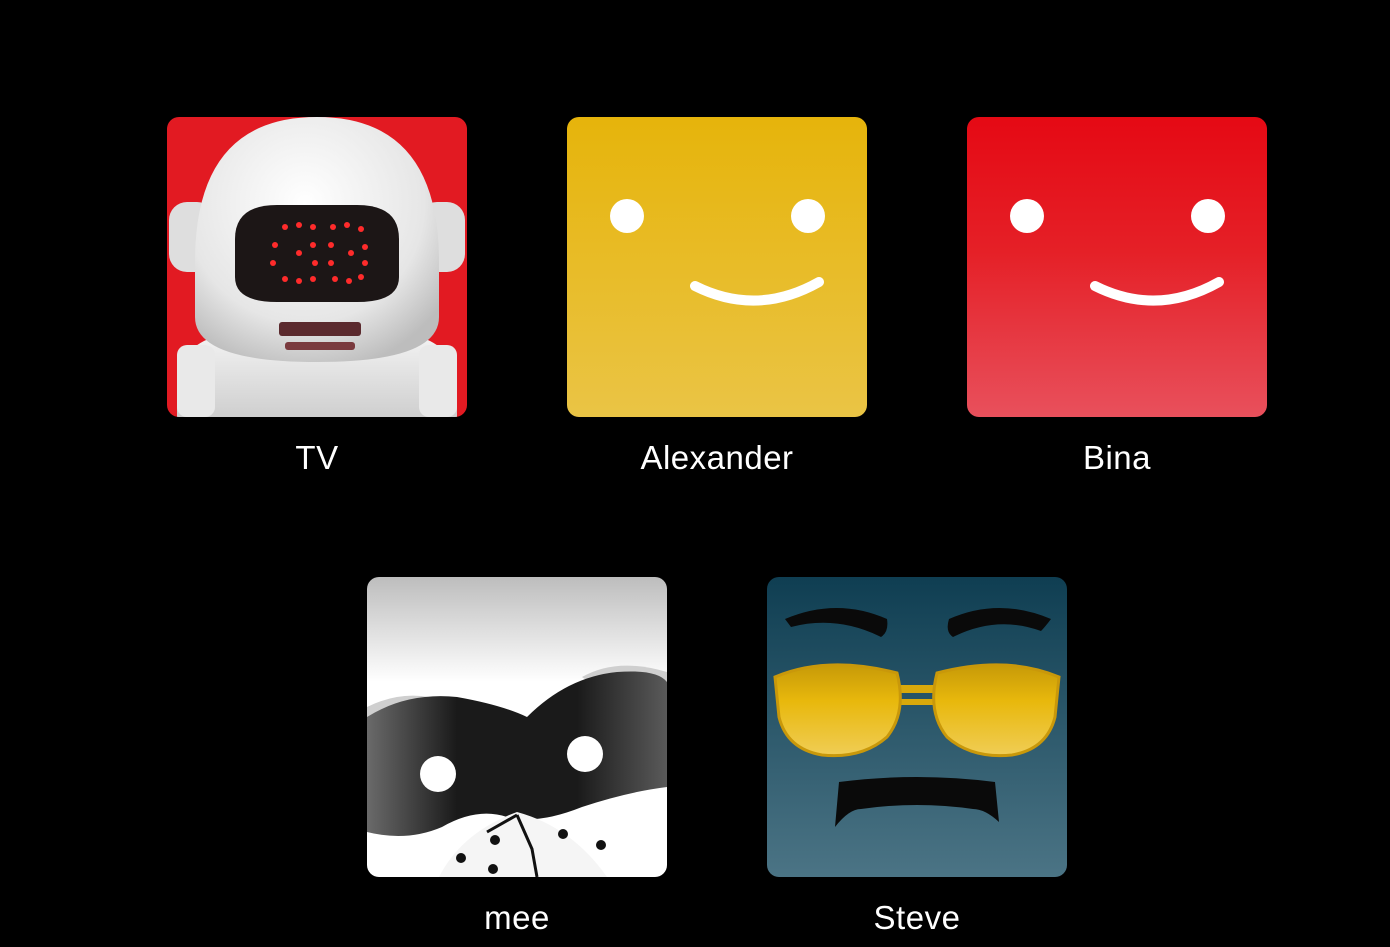 The image size is (1390, 947). I want to click on profile-steve: Steve, so click(917, 757).